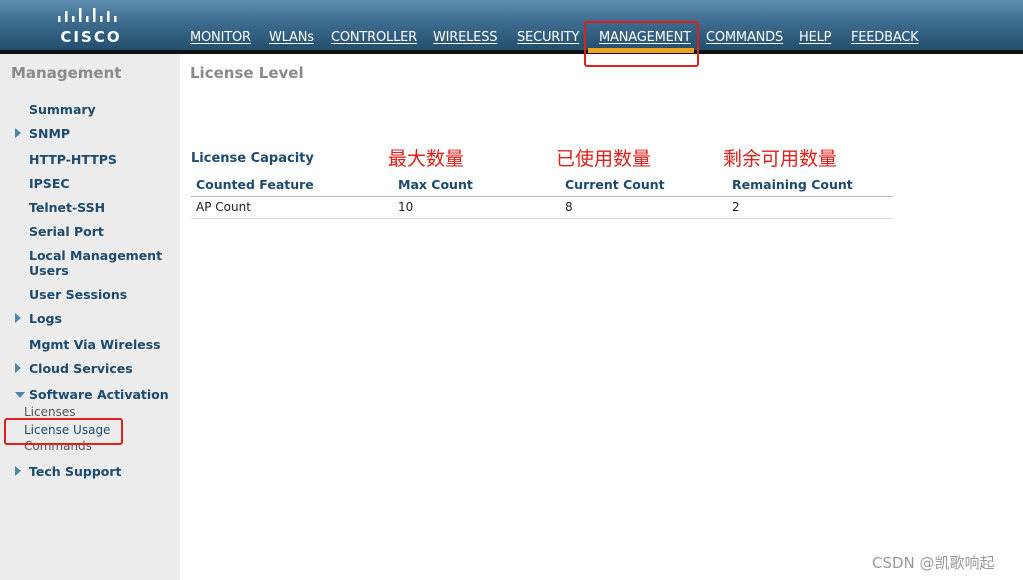  Describe the element at coordinates (885, 38) in the screenshot. I see `nav-feedback: FEEDBACK` at that location.